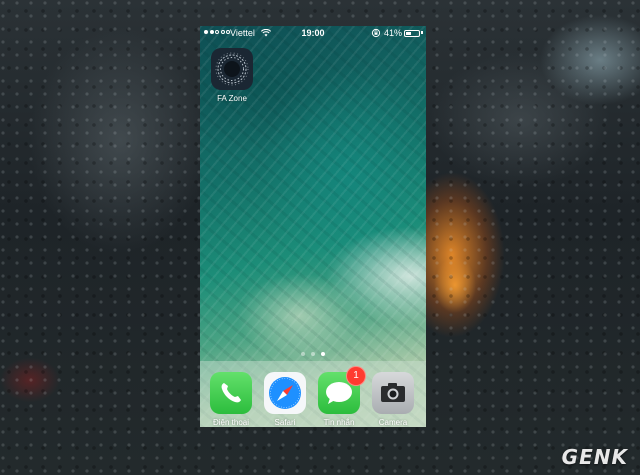 The height and width of the screenshot is (475, 640). Describe the element at coordinates (339, 422) in the screenshot. I see `app-label: Tin nhắn` at that location.